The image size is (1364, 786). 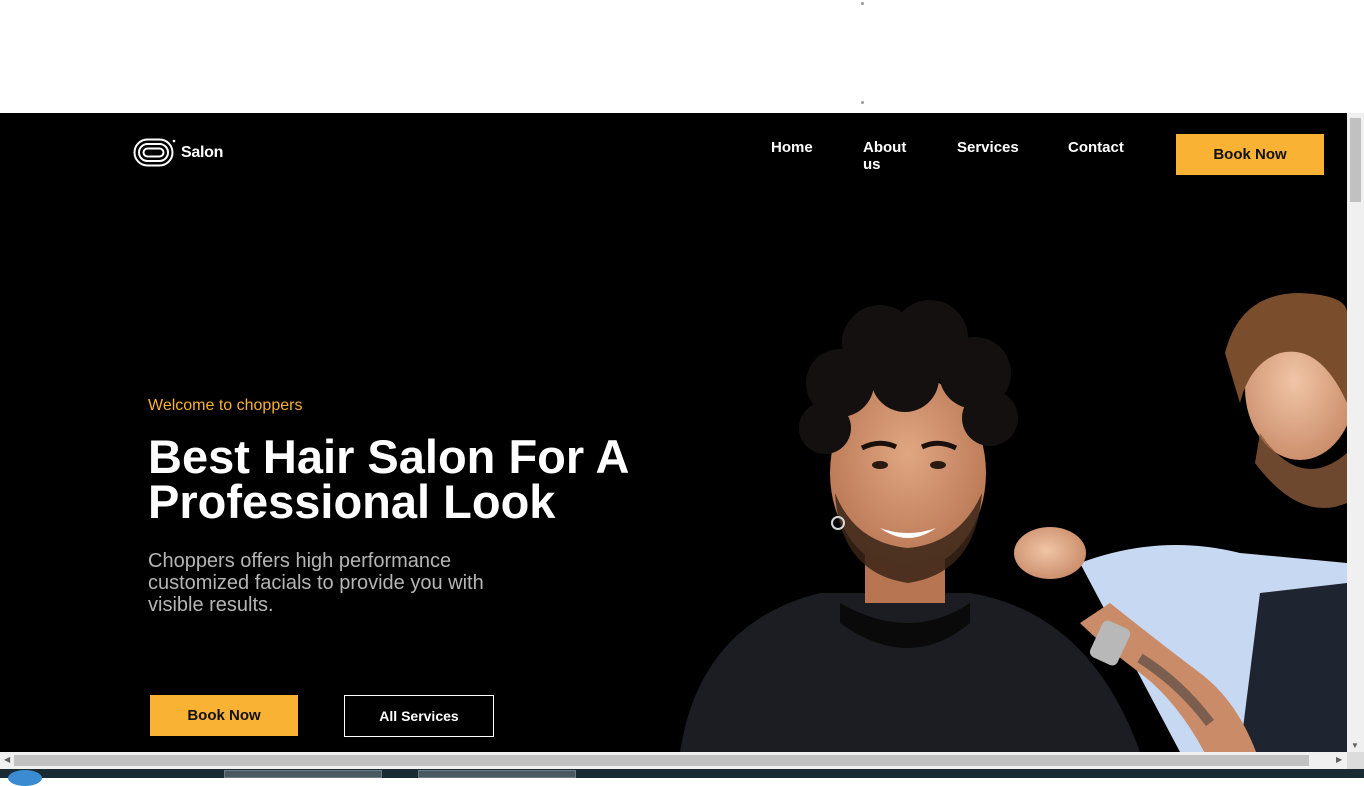 What do you see at coordinates (224, 715) in the screenshot?
I see `hero-book-now-button: Book Now` at bounding box center [224, 715].